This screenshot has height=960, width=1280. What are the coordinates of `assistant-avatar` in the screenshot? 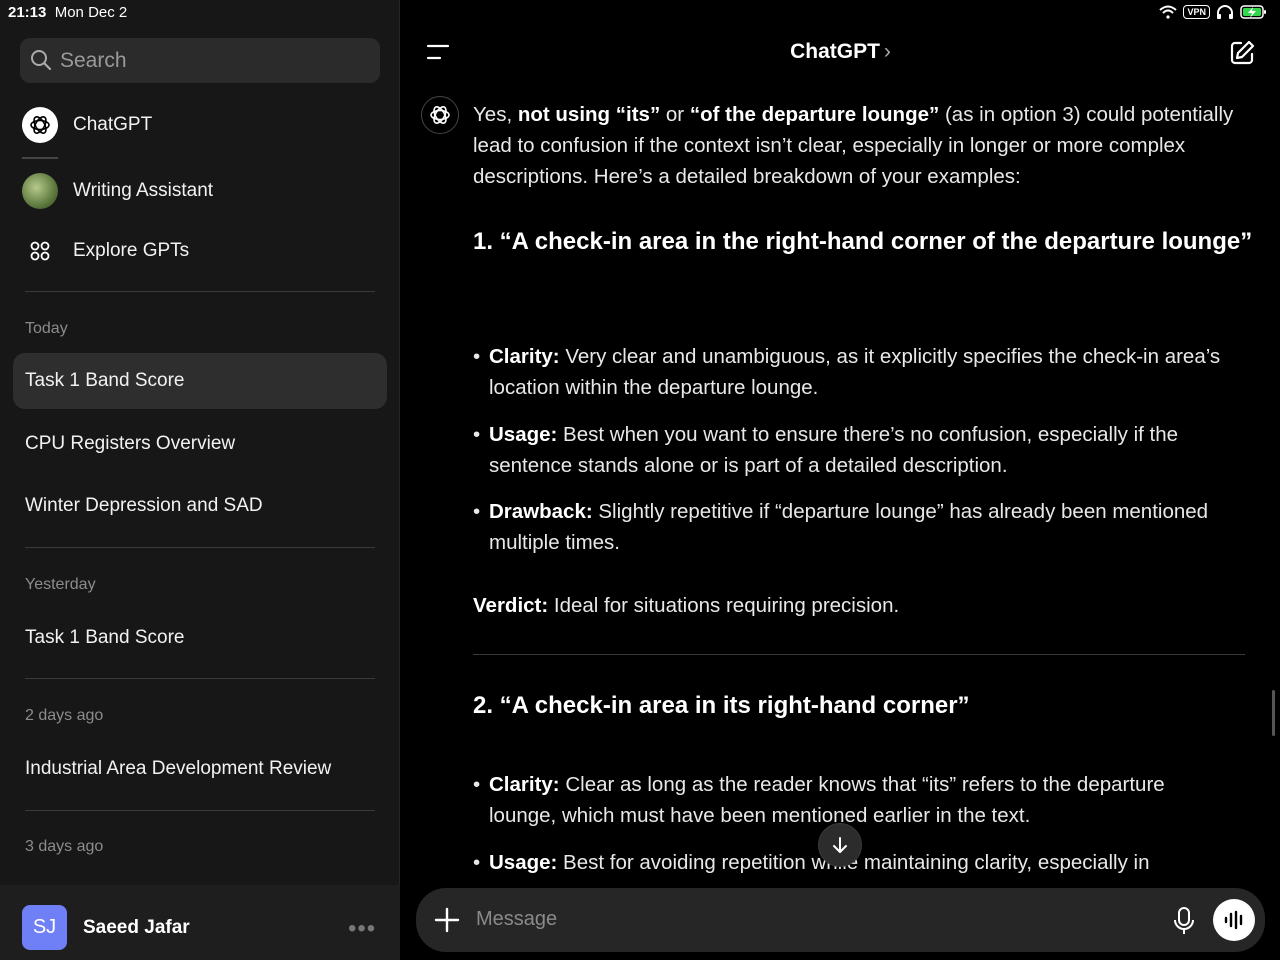 It's located at (440, 115).